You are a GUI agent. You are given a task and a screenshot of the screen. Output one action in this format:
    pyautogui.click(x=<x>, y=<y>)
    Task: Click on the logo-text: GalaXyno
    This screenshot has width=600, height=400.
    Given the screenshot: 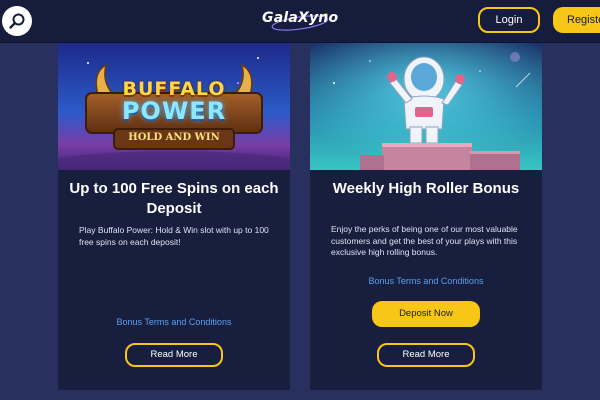 What is the action you would take?
    pyautogui.click(x=300, y=18)
    